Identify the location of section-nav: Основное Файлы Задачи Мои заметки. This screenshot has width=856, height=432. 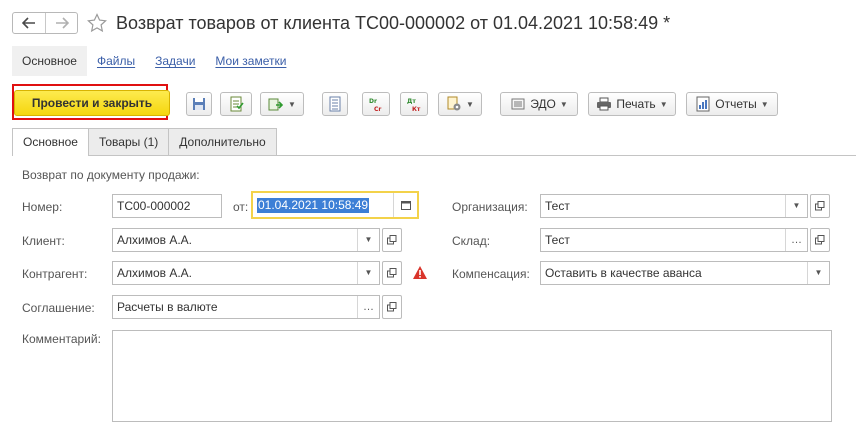
(154, 61).